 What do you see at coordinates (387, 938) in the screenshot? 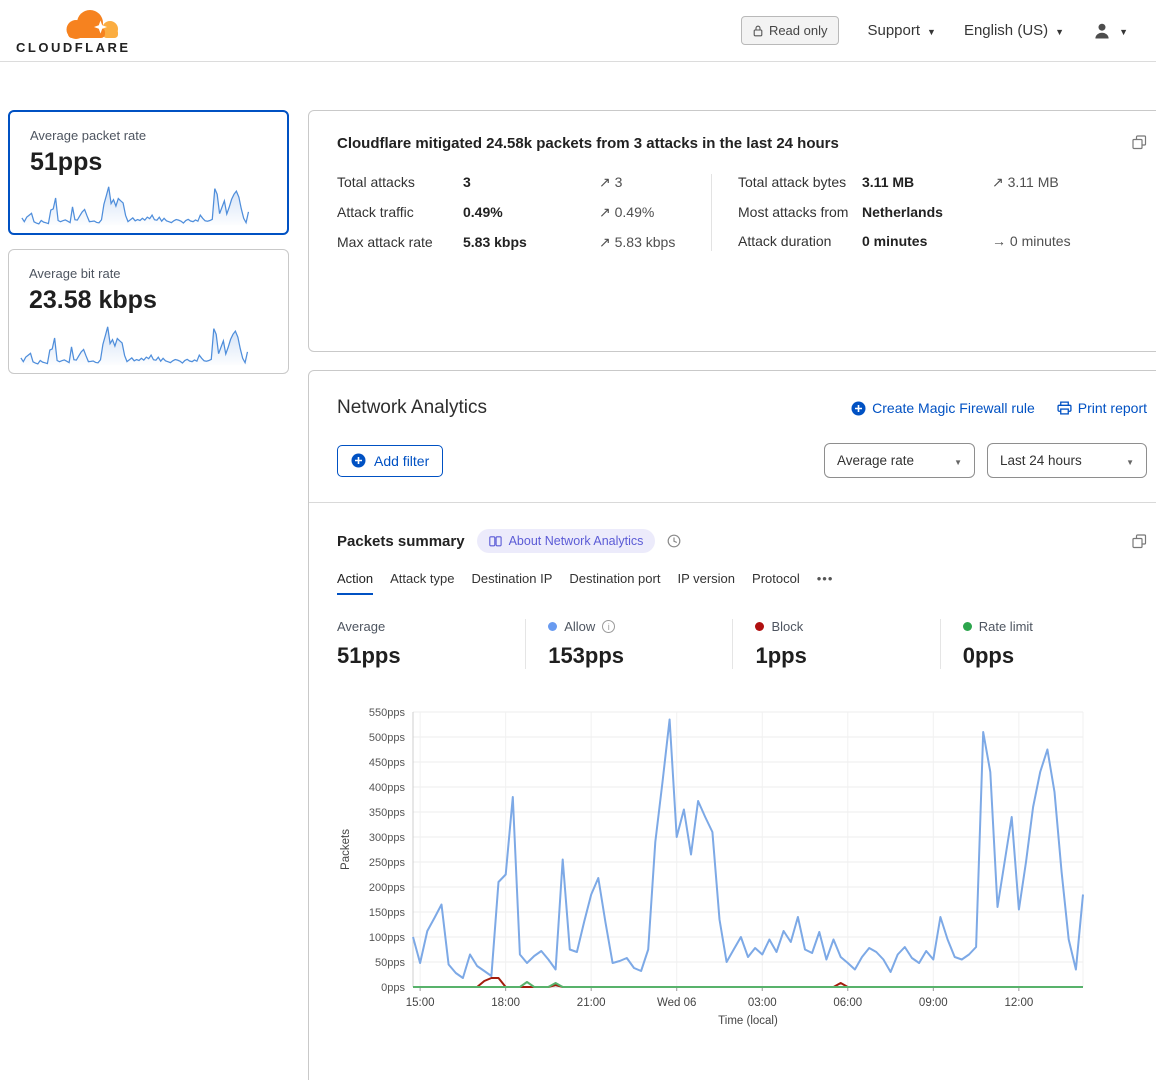
I see `svg-text: 100pps` at bounding box center [387, 938].